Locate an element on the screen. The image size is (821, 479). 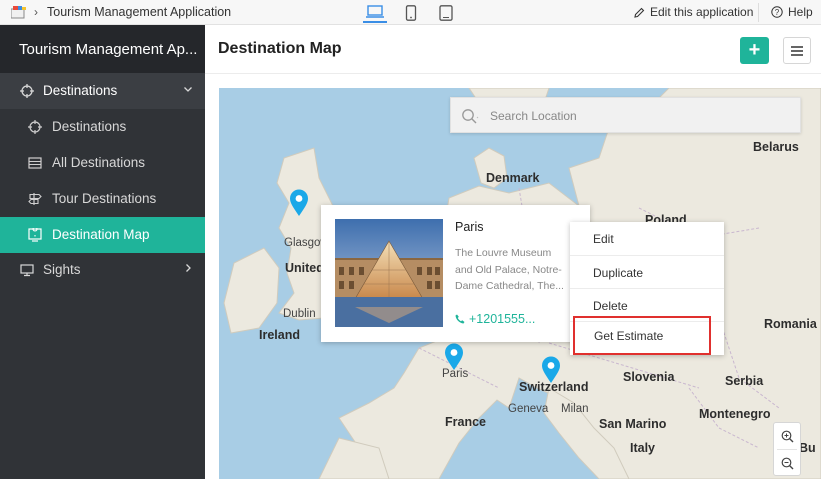
map-label-france: France is located at coordinates (465, 422).